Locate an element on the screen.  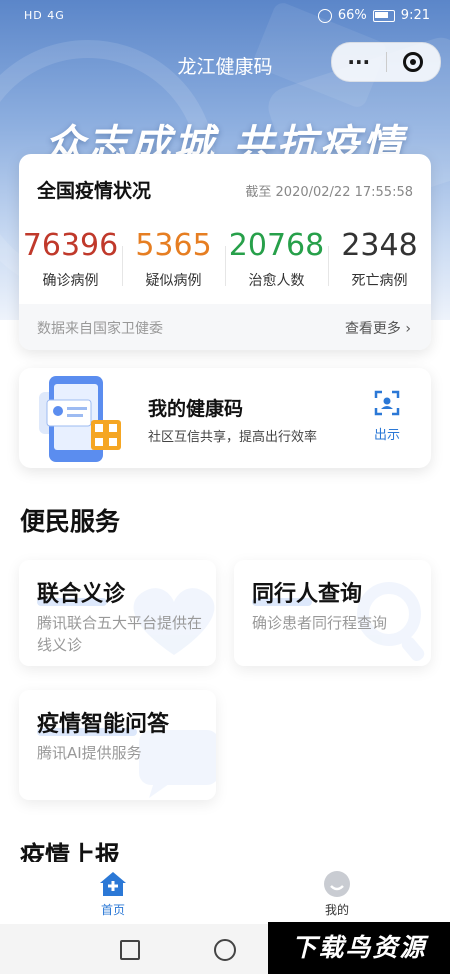
service-subtitle: 确诊患者同行程查询 is located at coordinates (320, 623).